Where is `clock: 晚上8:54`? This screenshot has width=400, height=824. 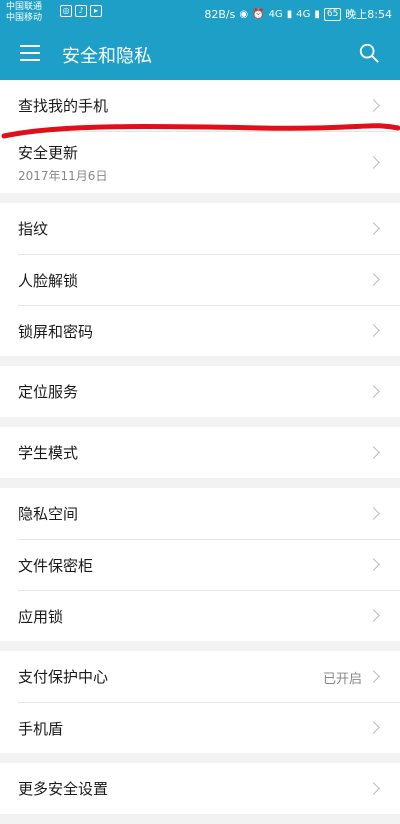
clock: 晚上8:54 is located at coordinates (368, 14).